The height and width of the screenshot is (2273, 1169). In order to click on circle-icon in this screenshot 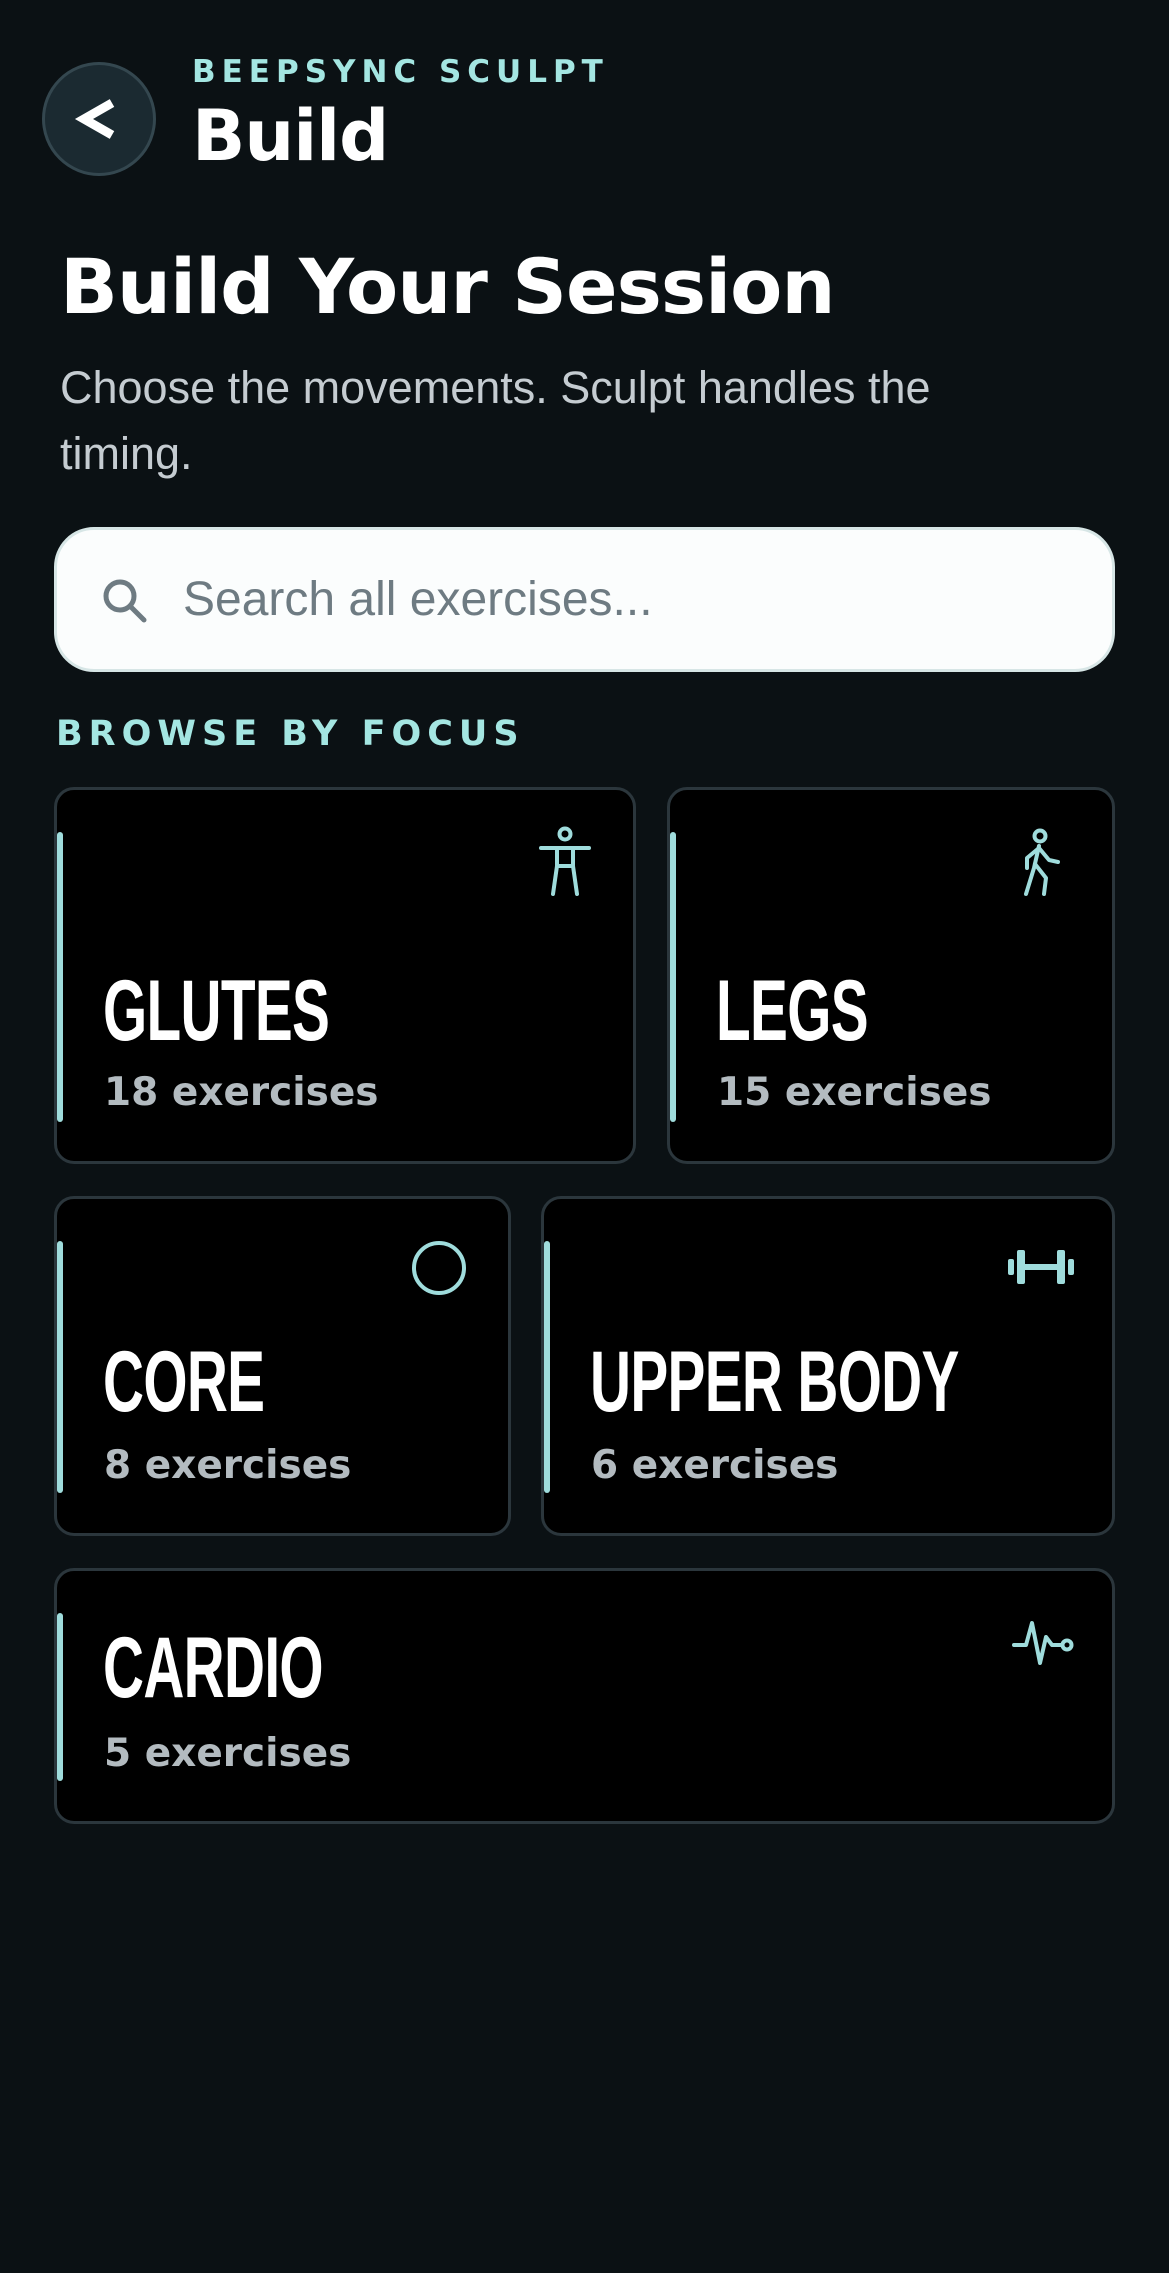, I will do `click(439, 1268)`.